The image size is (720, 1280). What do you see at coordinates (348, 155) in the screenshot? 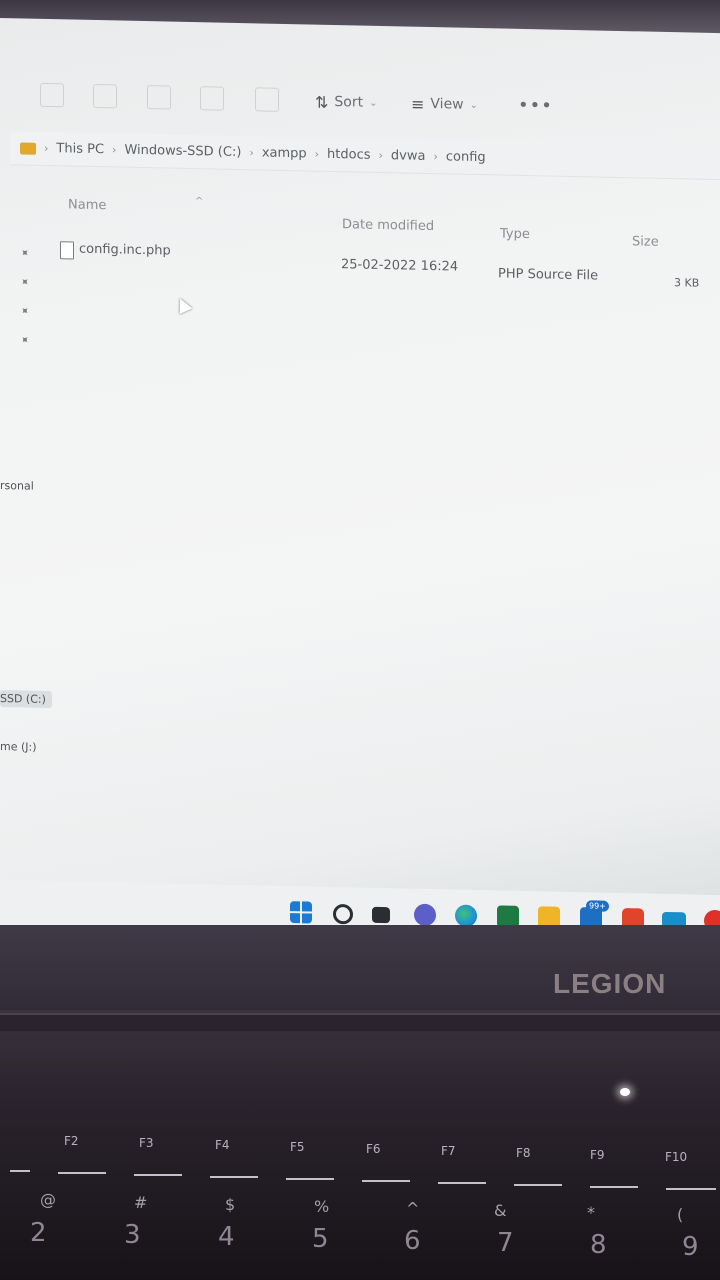
I see `breadcrumb-htdocs: htdocs` at bounding box center [348, 155].